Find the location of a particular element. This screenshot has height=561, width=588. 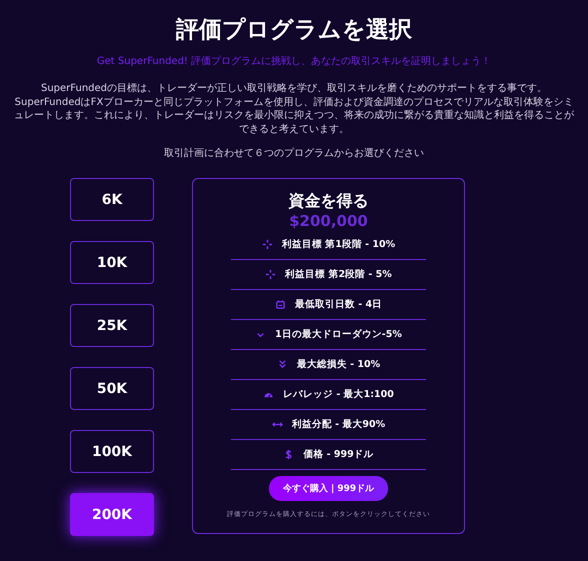

description: SuperFundedの目標は、トレーダーが正しい取引戦略を学び、取引スキルを磨くためのサポートをする事です。SuperFundedはFXブローカーと同じプラットフォームを使用し、評価および資金調達のプロセスでリアルな取引体験をシミュレートします。これにより、トレーダーはリスクを最小限に抑えつつ、将来の成功に繋がる貴重な知識と利益を得ることができると考えています。 is located at coordinates (294, 109).